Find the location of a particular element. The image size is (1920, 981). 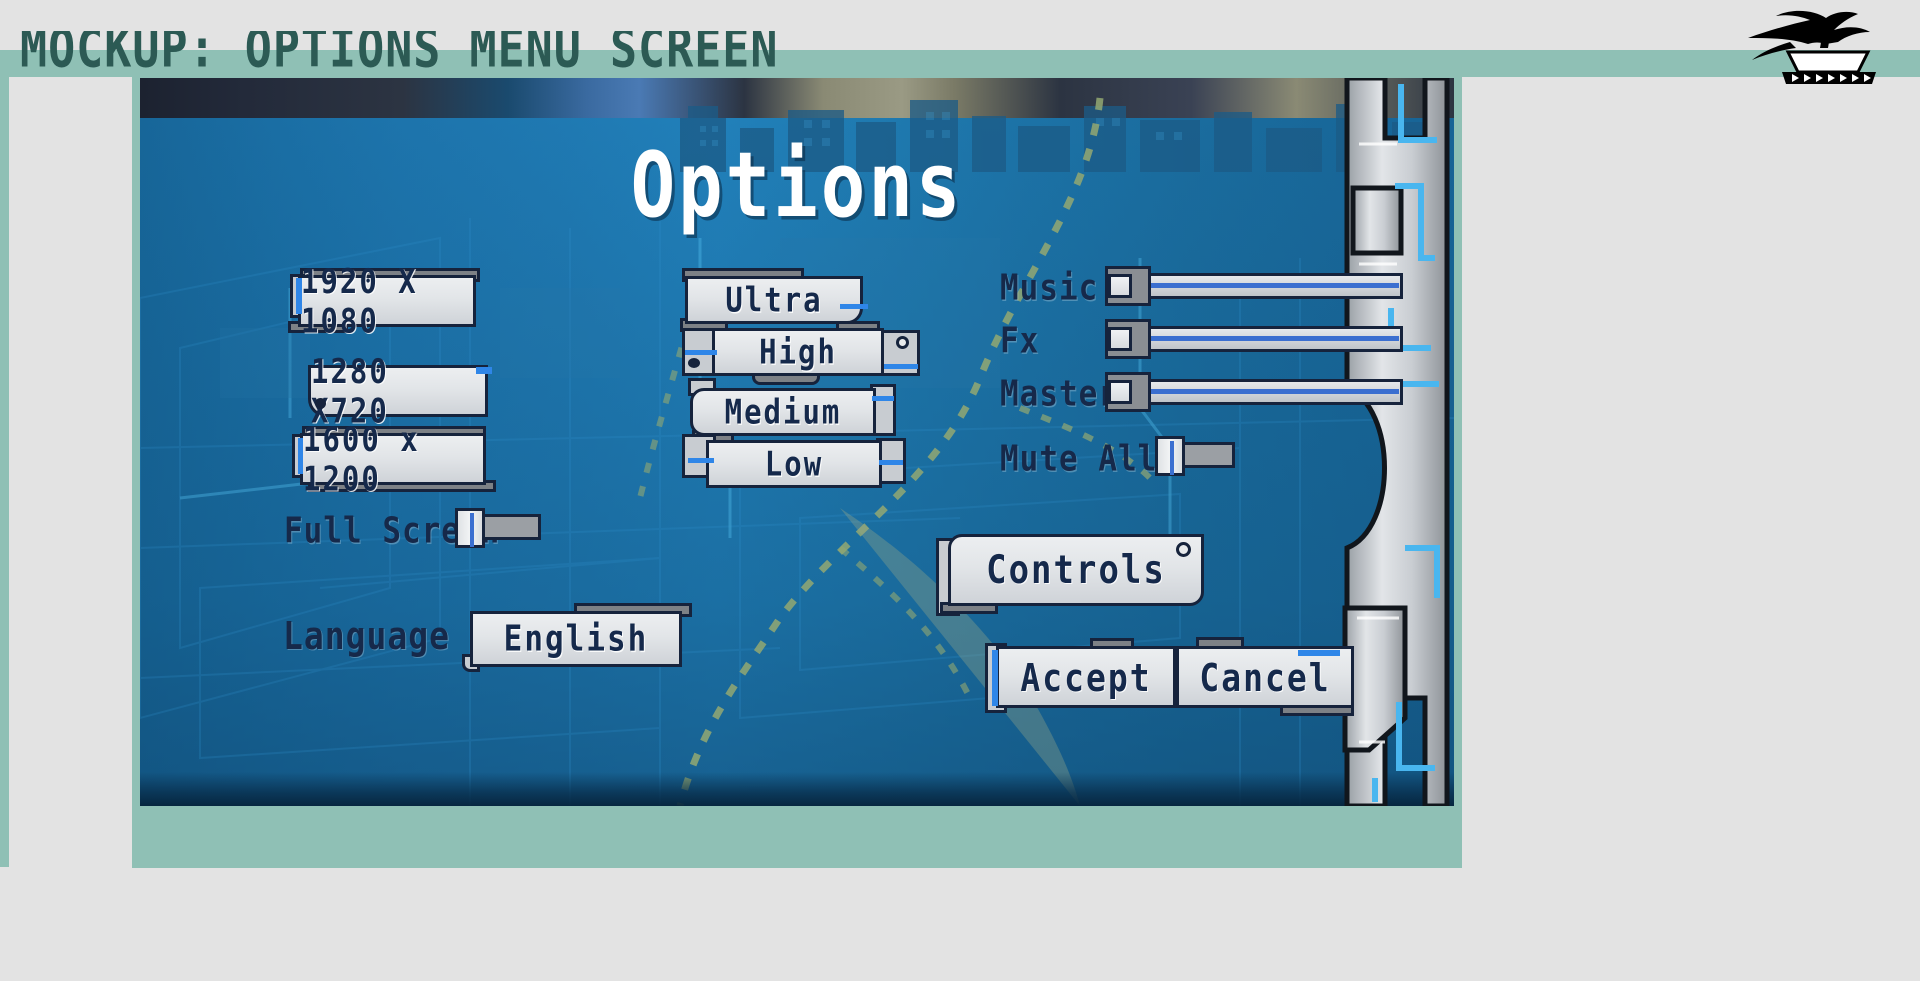

quality-option-low: Low is located at coordinates (794, 464).